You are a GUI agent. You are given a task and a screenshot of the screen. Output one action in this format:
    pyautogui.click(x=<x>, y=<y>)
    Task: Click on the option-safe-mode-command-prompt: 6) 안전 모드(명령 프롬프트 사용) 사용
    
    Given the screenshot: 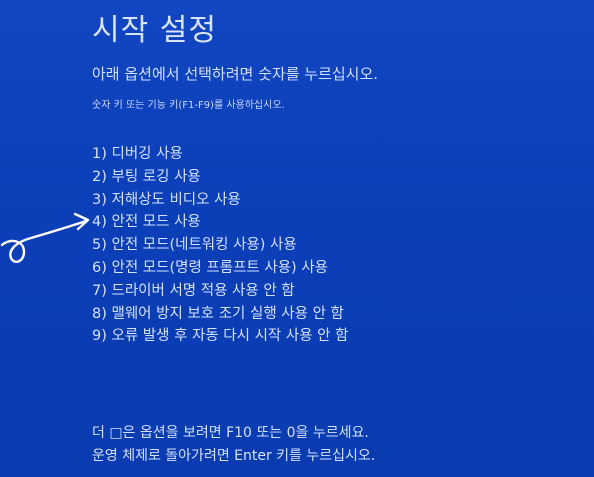 What is the action you would take?
    pyautogui.click(x=220, y=268)
    